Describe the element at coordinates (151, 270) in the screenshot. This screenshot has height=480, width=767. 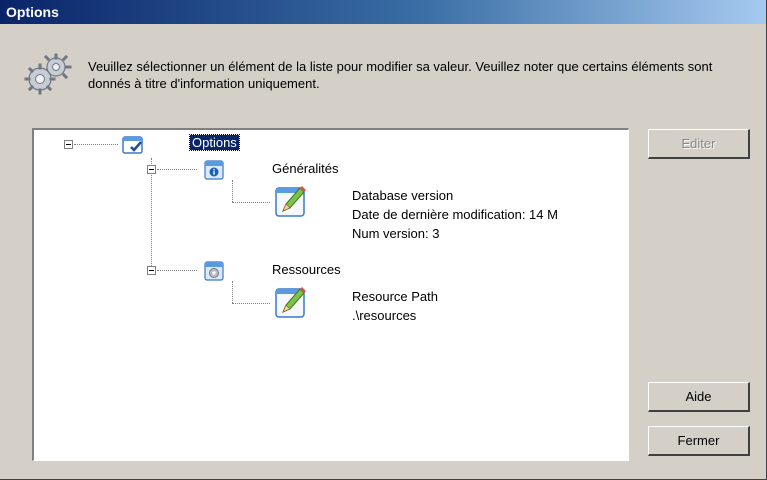
I see `ressources-collapse-toggle` at that location.